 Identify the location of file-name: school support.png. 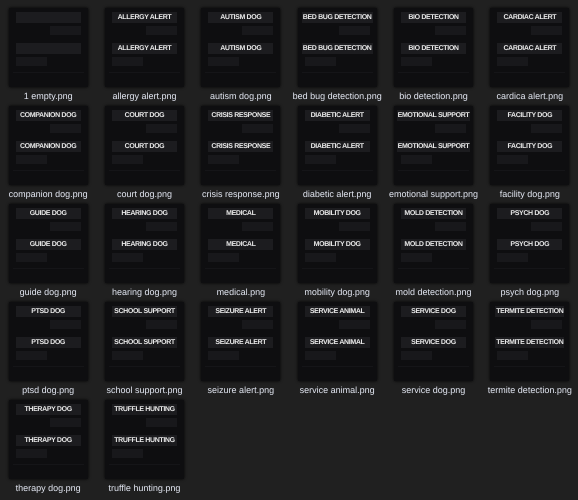
(144, 390).